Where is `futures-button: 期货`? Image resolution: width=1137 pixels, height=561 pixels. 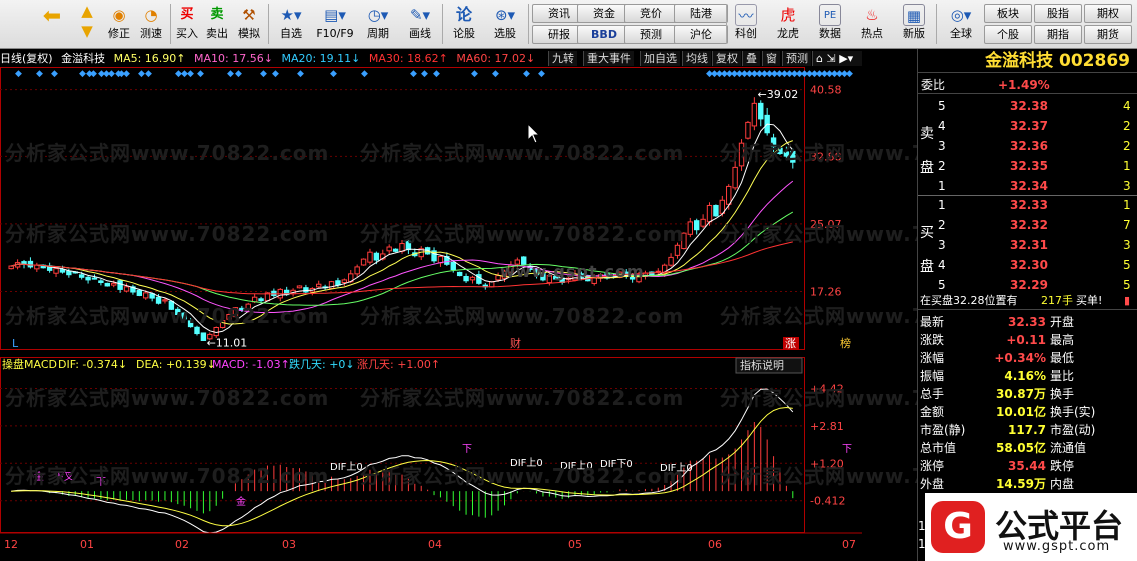 futures-button: 期货 is located at coordinates (1108, 34).